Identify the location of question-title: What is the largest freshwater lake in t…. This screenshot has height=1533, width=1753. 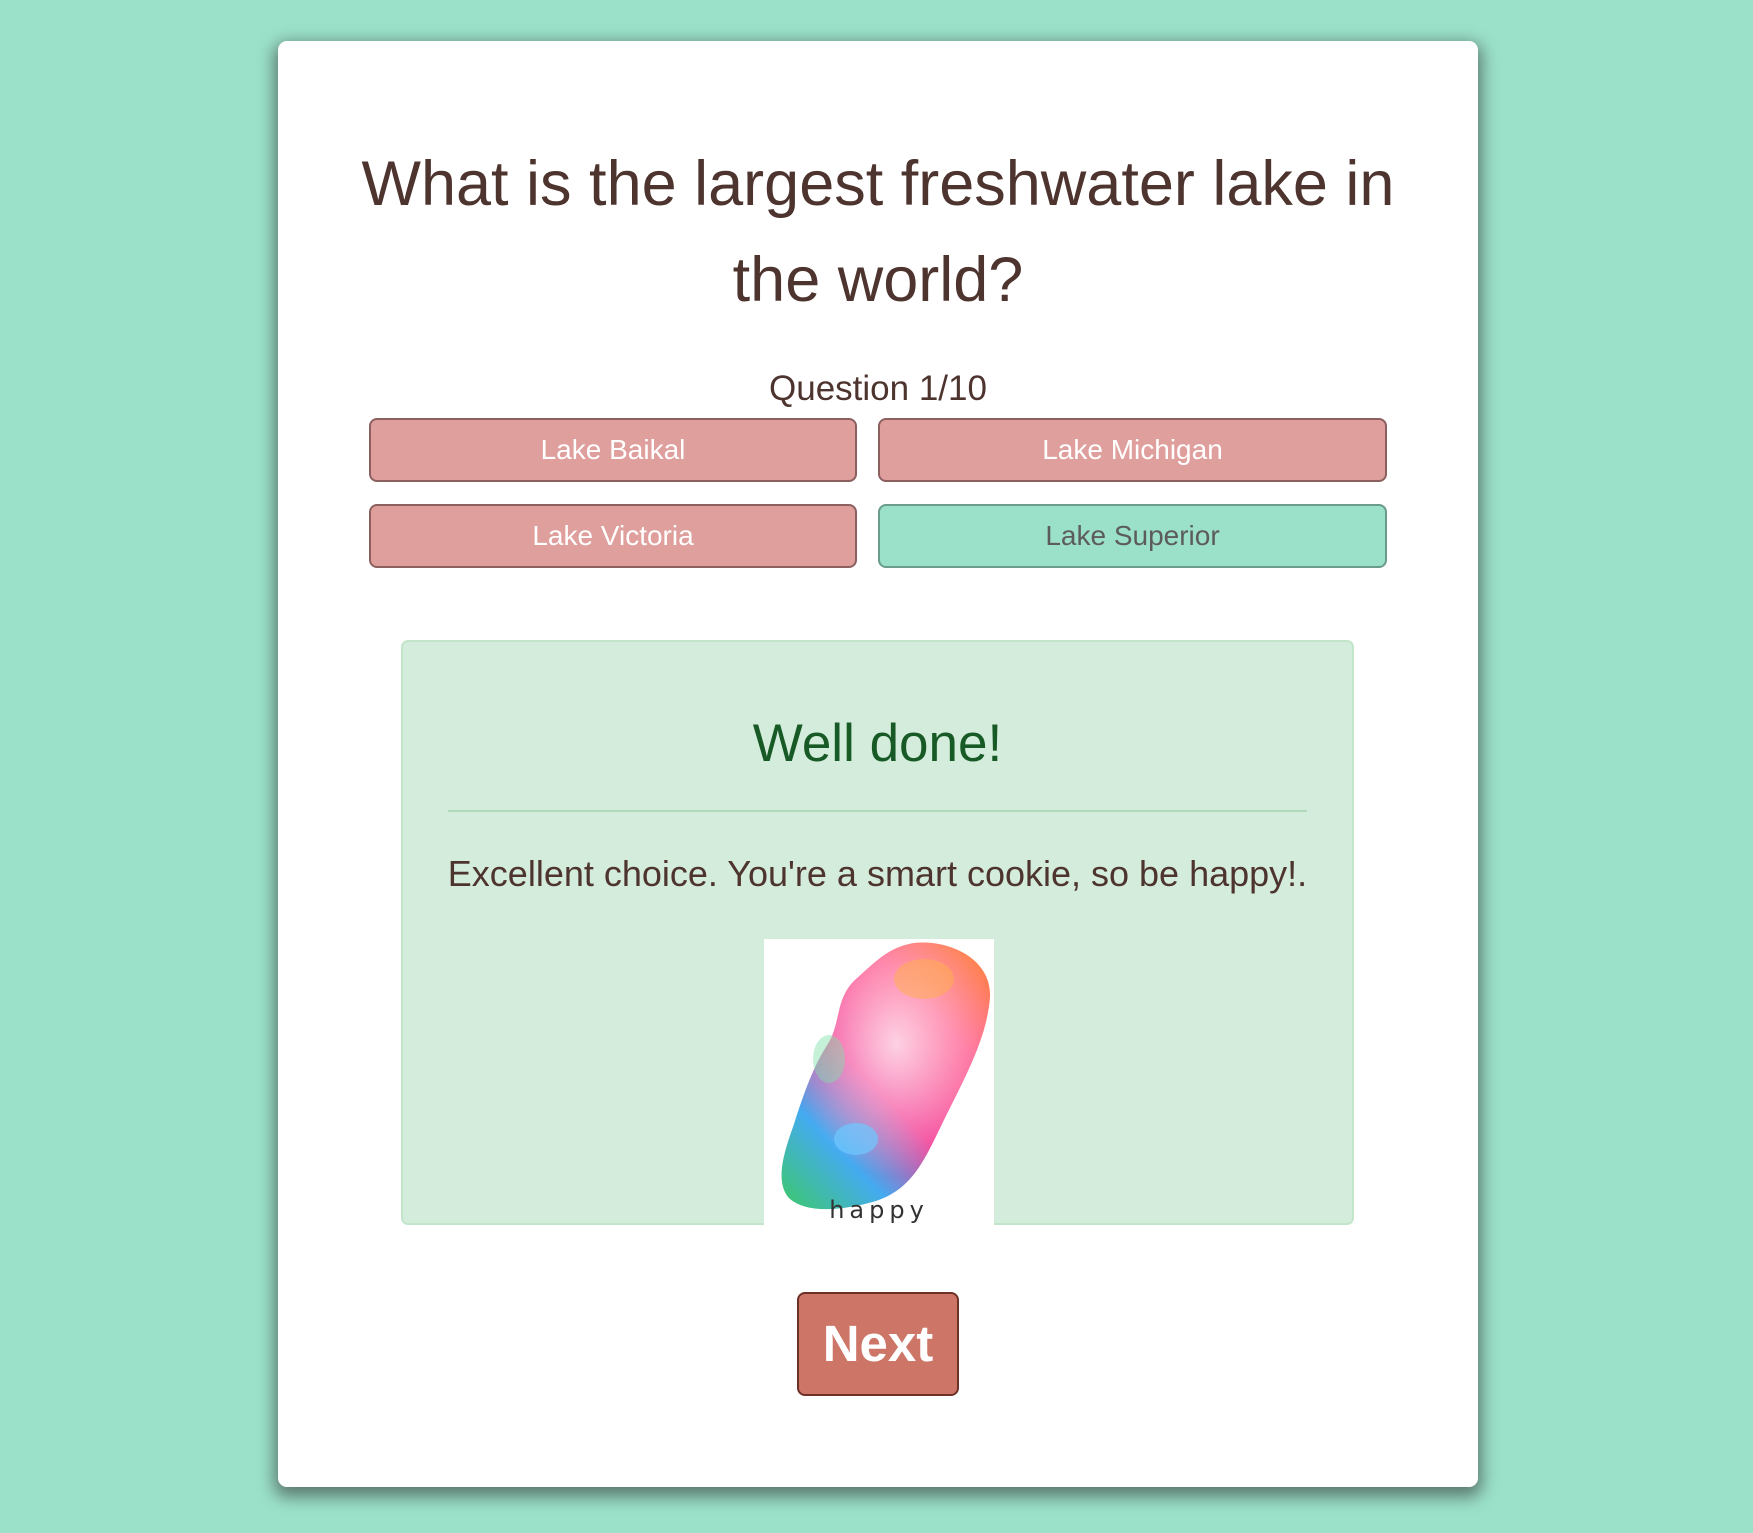
(878, 232).